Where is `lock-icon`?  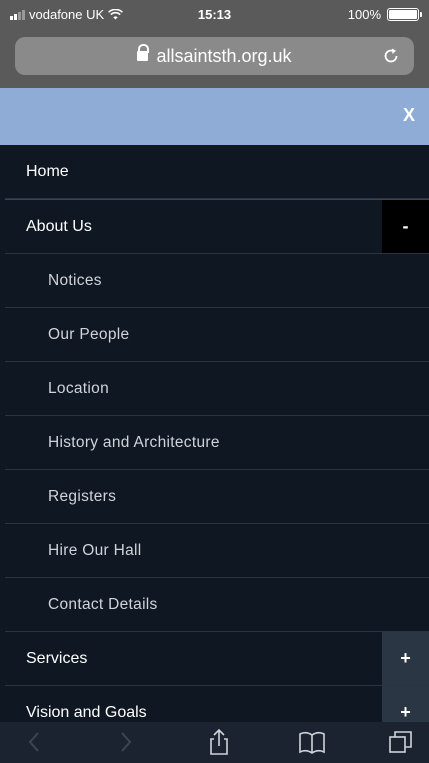 lock-icon is located at coordinates (143, 53).